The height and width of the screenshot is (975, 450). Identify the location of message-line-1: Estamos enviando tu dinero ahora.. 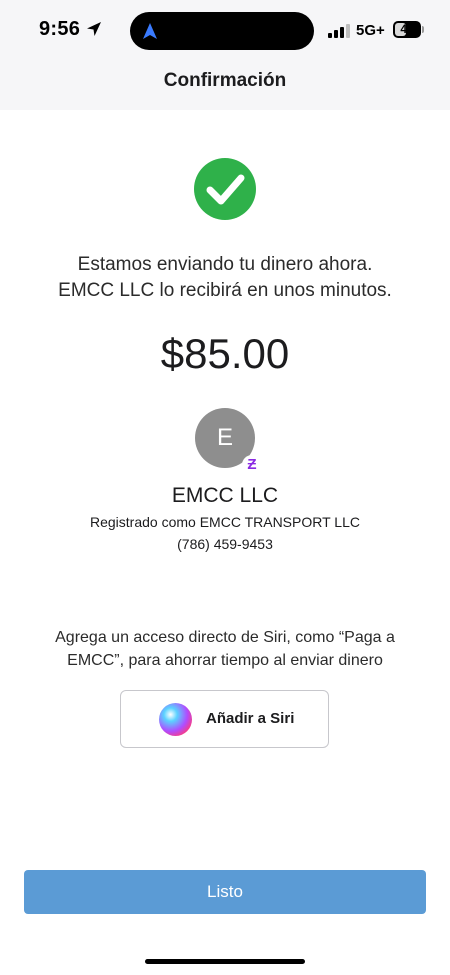
(225, 264).